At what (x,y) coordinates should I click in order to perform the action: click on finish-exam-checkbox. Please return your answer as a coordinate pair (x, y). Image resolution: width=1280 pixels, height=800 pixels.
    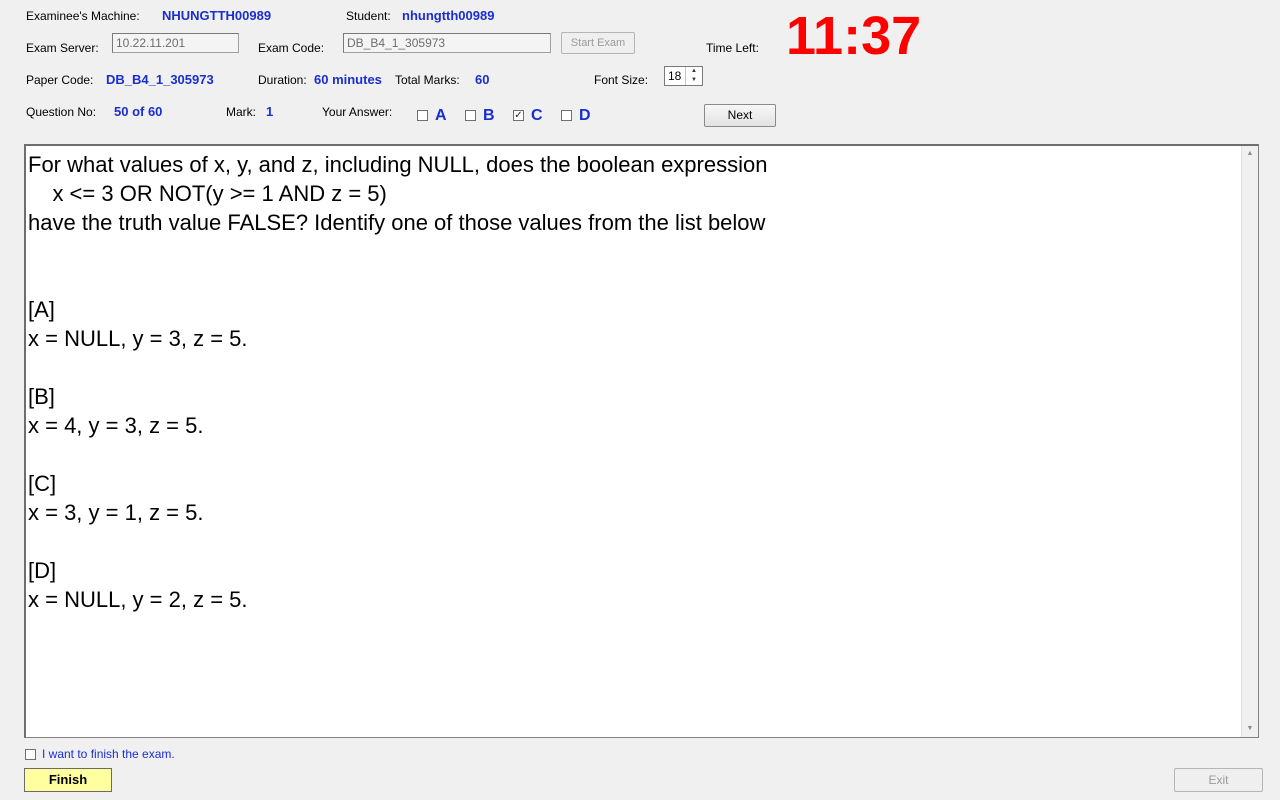
    Looking at the image, I should click on (30, 754).